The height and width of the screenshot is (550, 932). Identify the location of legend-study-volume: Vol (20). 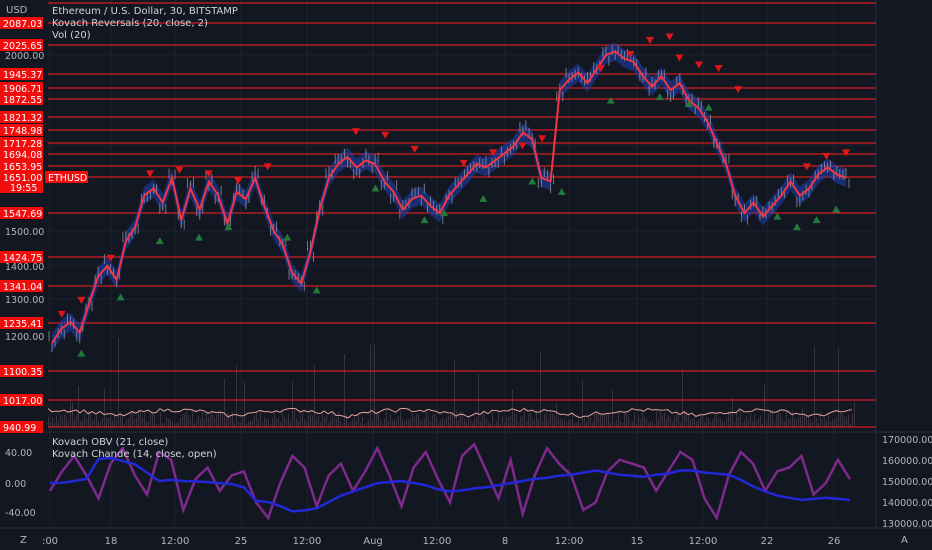
(71, 36).